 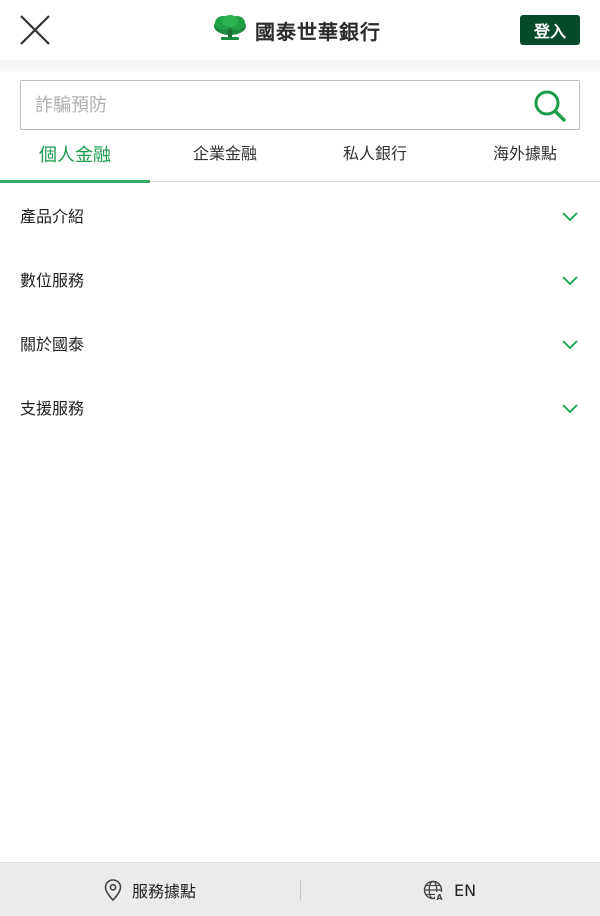 I want to click on tree-logo-icon, so click(x=230, y=30).